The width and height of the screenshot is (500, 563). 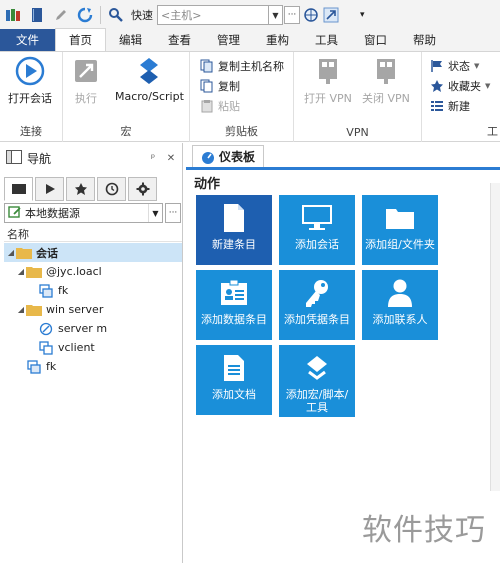 What do you see at coordinates (86, 71) in the screenshot?
I see `execute-icon` at bounding box center [86, 71].